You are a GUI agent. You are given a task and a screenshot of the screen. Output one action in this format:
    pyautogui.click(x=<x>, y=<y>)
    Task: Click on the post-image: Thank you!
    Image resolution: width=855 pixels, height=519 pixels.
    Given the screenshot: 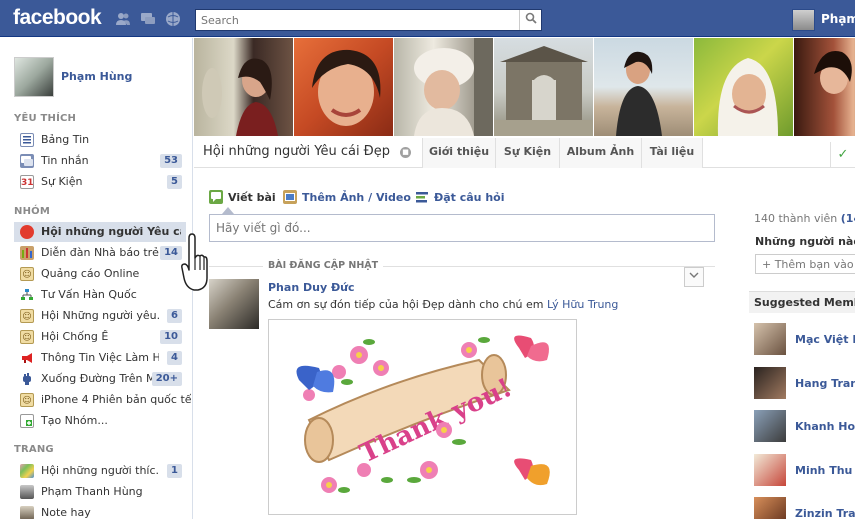 What is the action you would take?
    pyautogui.click(x=422, y=417)
    